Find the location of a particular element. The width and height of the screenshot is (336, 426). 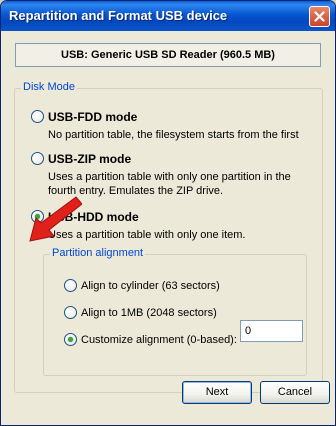

radio-align-cylinder-circle is located at coordinates (70, 285).